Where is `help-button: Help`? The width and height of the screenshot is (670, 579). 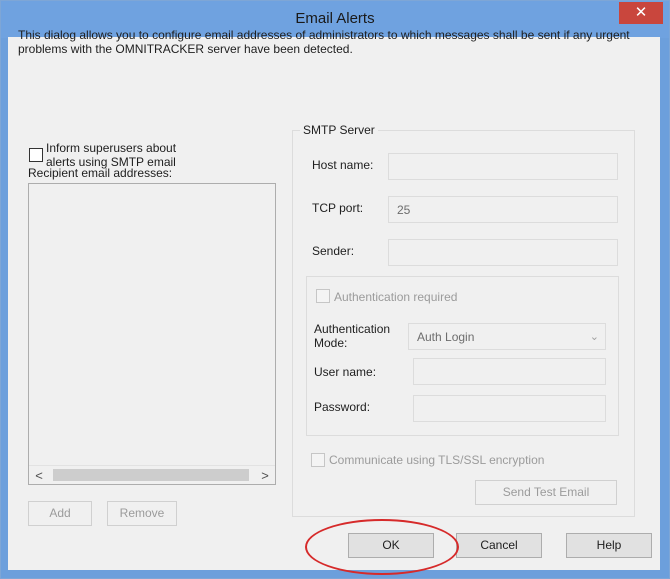
help-button: Help is located at coordinates (609, 545).